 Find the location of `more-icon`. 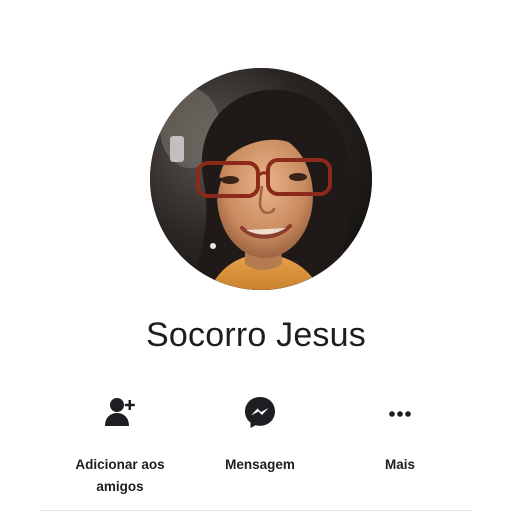

more-icon is located at coordinates (400, 412).